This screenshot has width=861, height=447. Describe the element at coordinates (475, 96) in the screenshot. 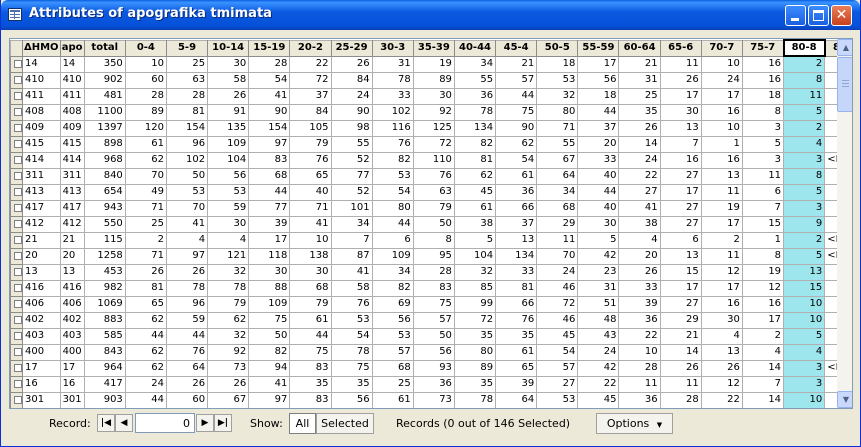

I see `table-cell: 36` at that location.